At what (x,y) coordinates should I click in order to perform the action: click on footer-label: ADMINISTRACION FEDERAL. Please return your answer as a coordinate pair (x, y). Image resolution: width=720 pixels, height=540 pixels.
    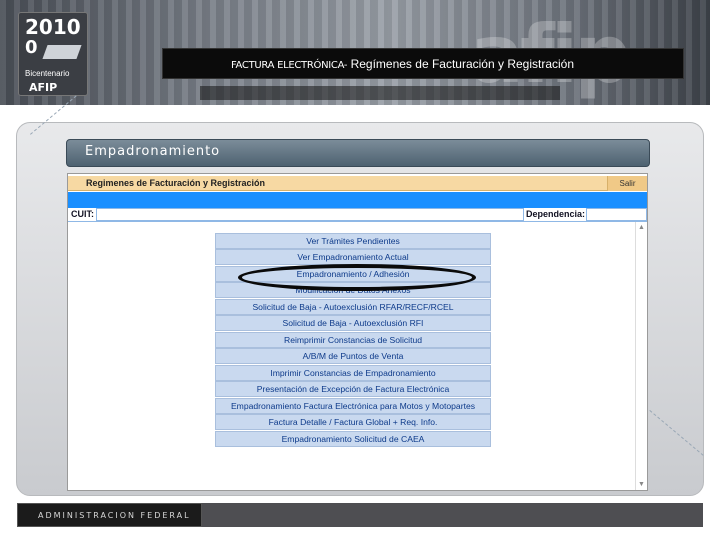
    Looking at the image, I should click on (114, 515).